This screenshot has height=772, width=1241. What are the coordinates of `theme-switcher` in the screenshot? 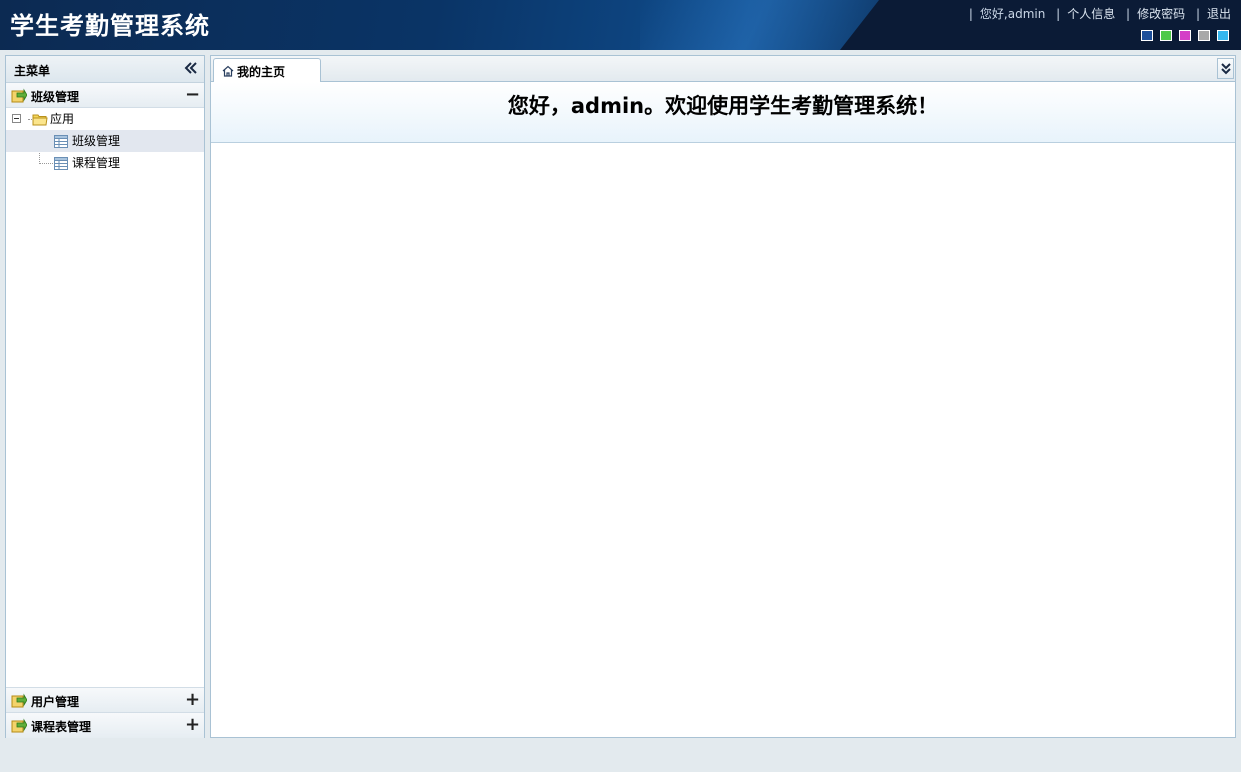 It's located at (1185, 35).